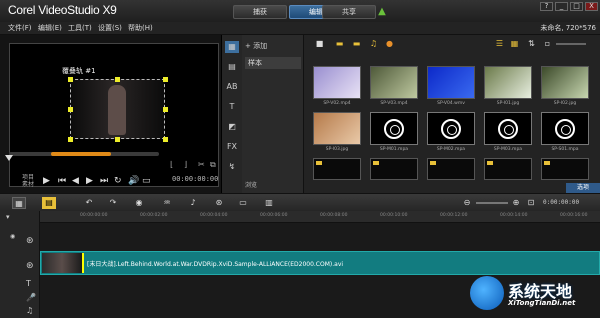  Describe the element at coordinates (499, 43) in the screenshot. I see `list-view-icon: ☰` at that location.